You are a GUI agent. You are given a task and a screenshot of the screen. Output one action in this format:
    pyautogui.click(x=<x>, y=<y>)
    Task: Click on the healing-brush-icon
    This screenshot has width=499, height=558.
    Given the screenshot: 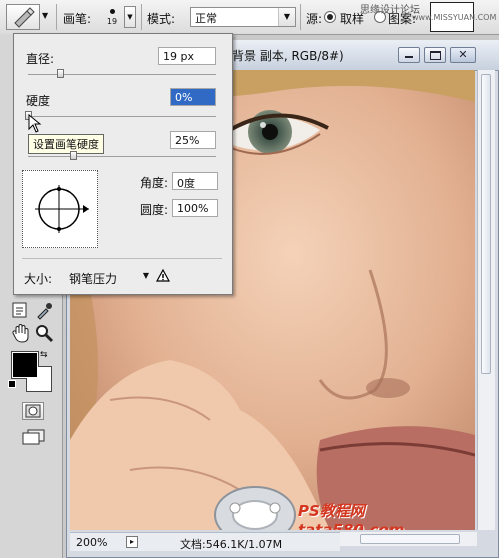 What is the action you would take?
    pyautogui.click(x=24, y=17)
    